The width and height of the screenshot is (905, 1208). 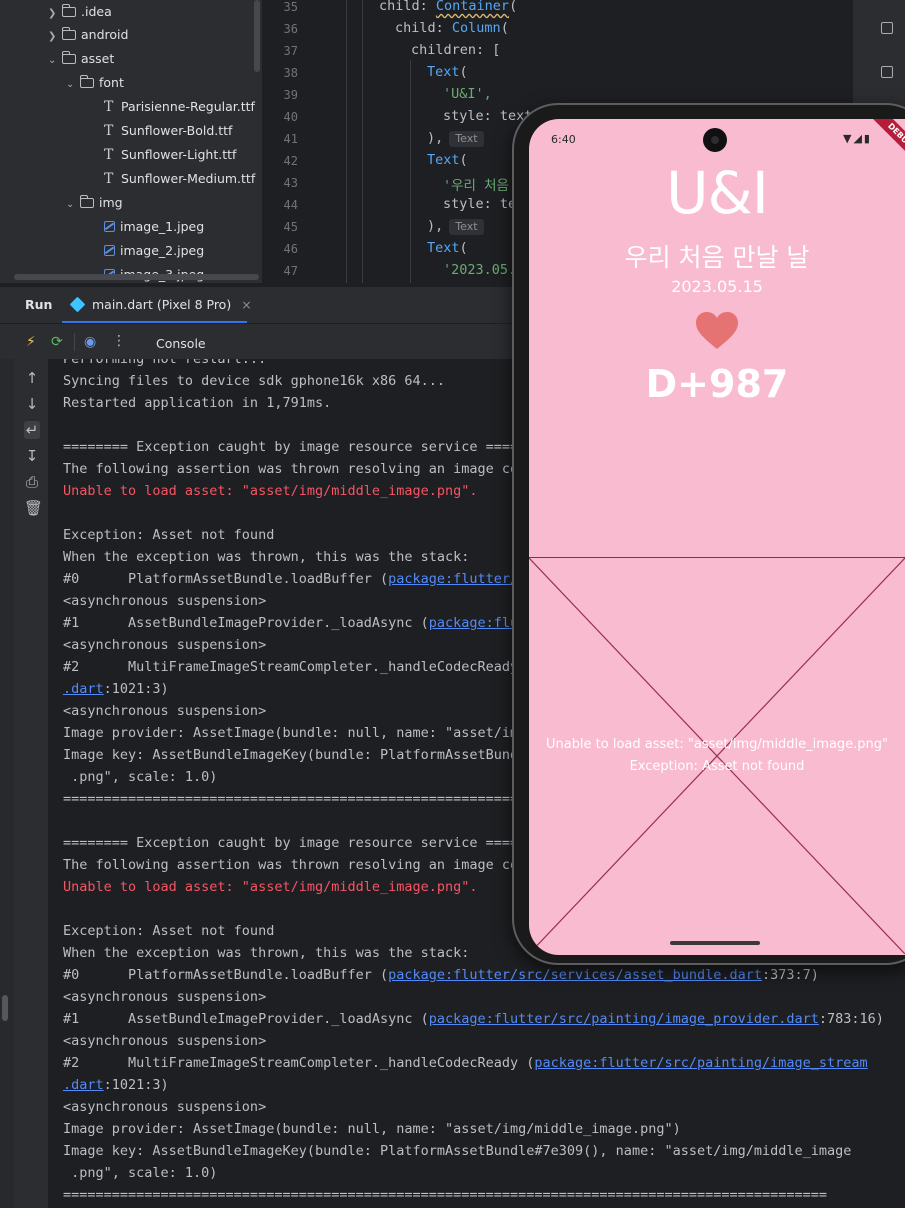 What do you see at coordinates (88, 35) in the screenshot?
I see `tree-item-android: ❯ android` at bounding box center [88, 35].